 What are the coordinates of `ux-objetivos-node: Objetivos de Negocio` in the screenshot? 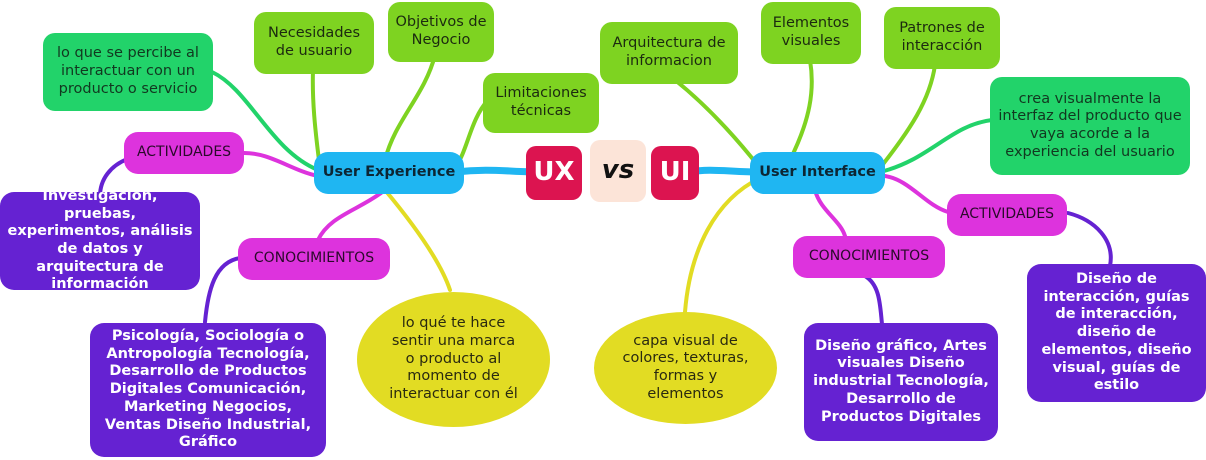 It's located at (441, 32).